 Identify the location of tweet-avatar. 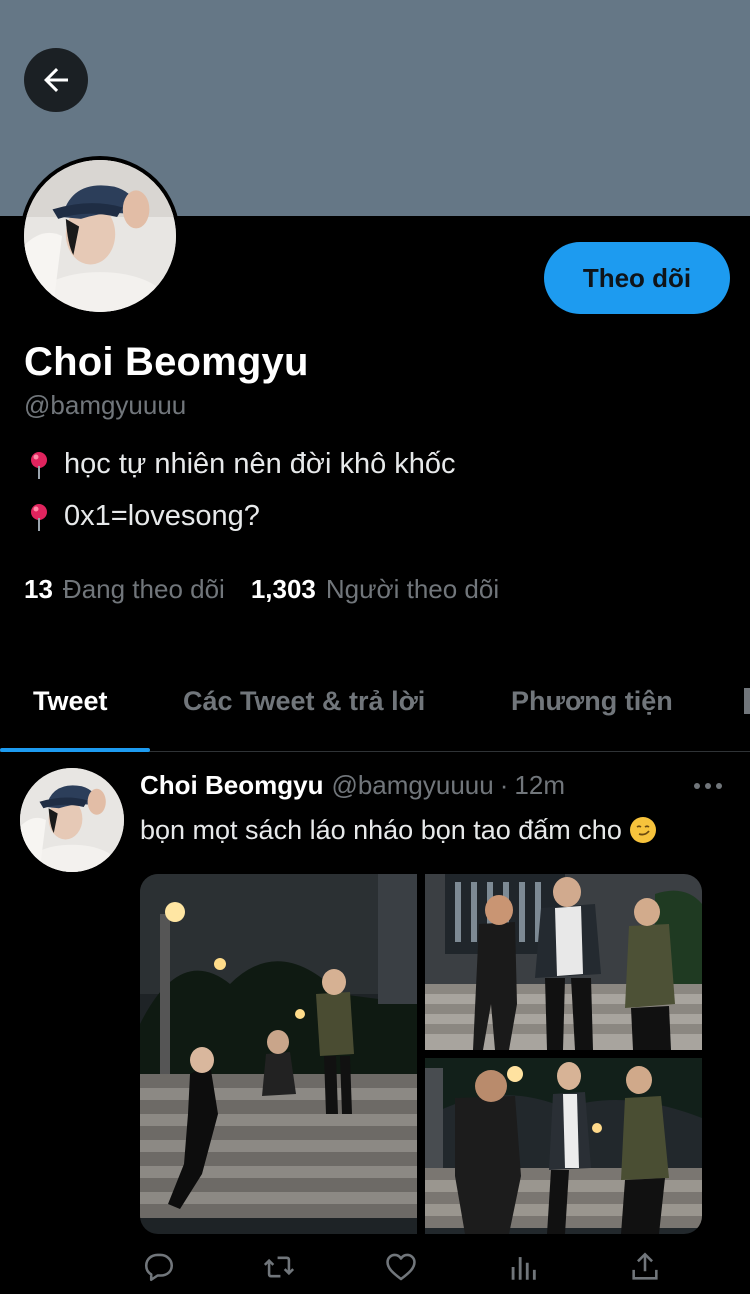
(72, 820).